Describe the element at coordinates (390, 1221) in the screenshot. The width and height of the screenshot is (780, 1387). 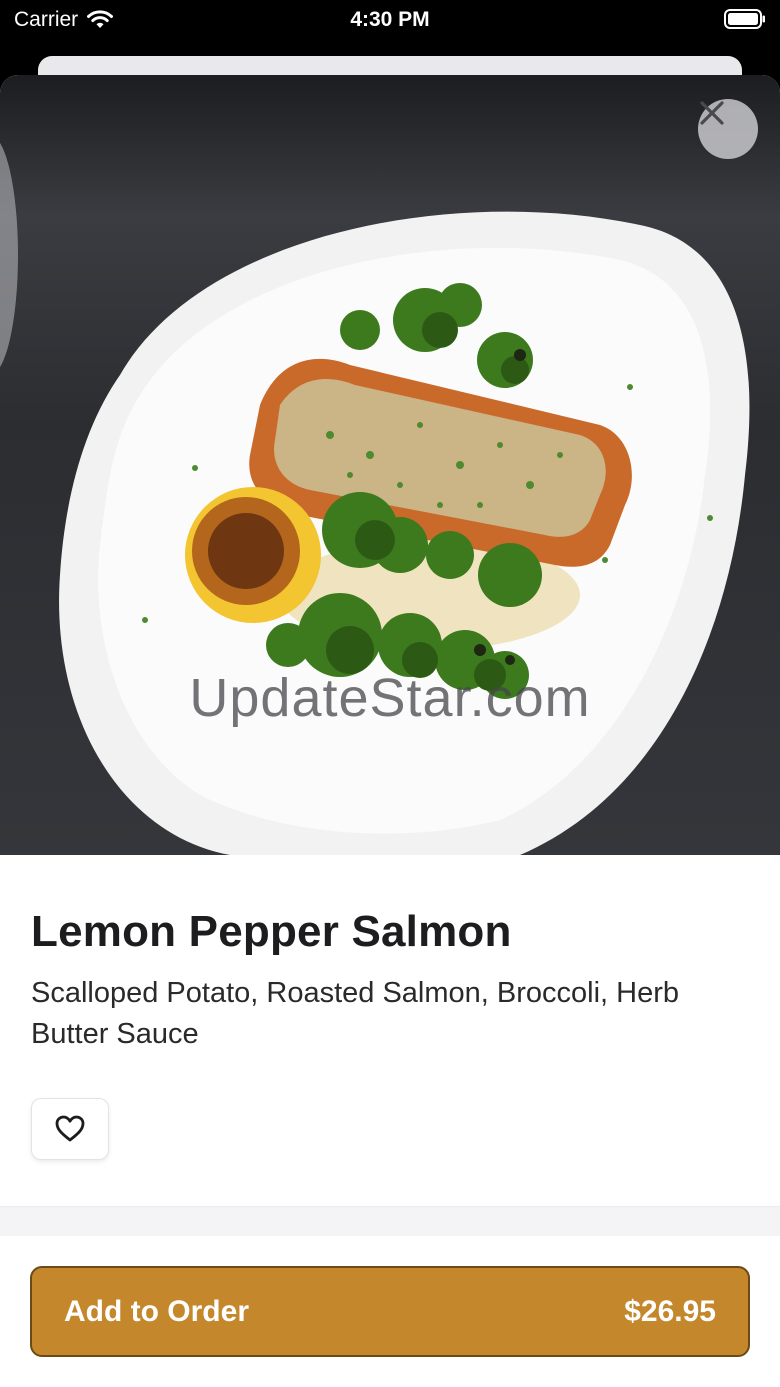
I see `section-divider` at that location.